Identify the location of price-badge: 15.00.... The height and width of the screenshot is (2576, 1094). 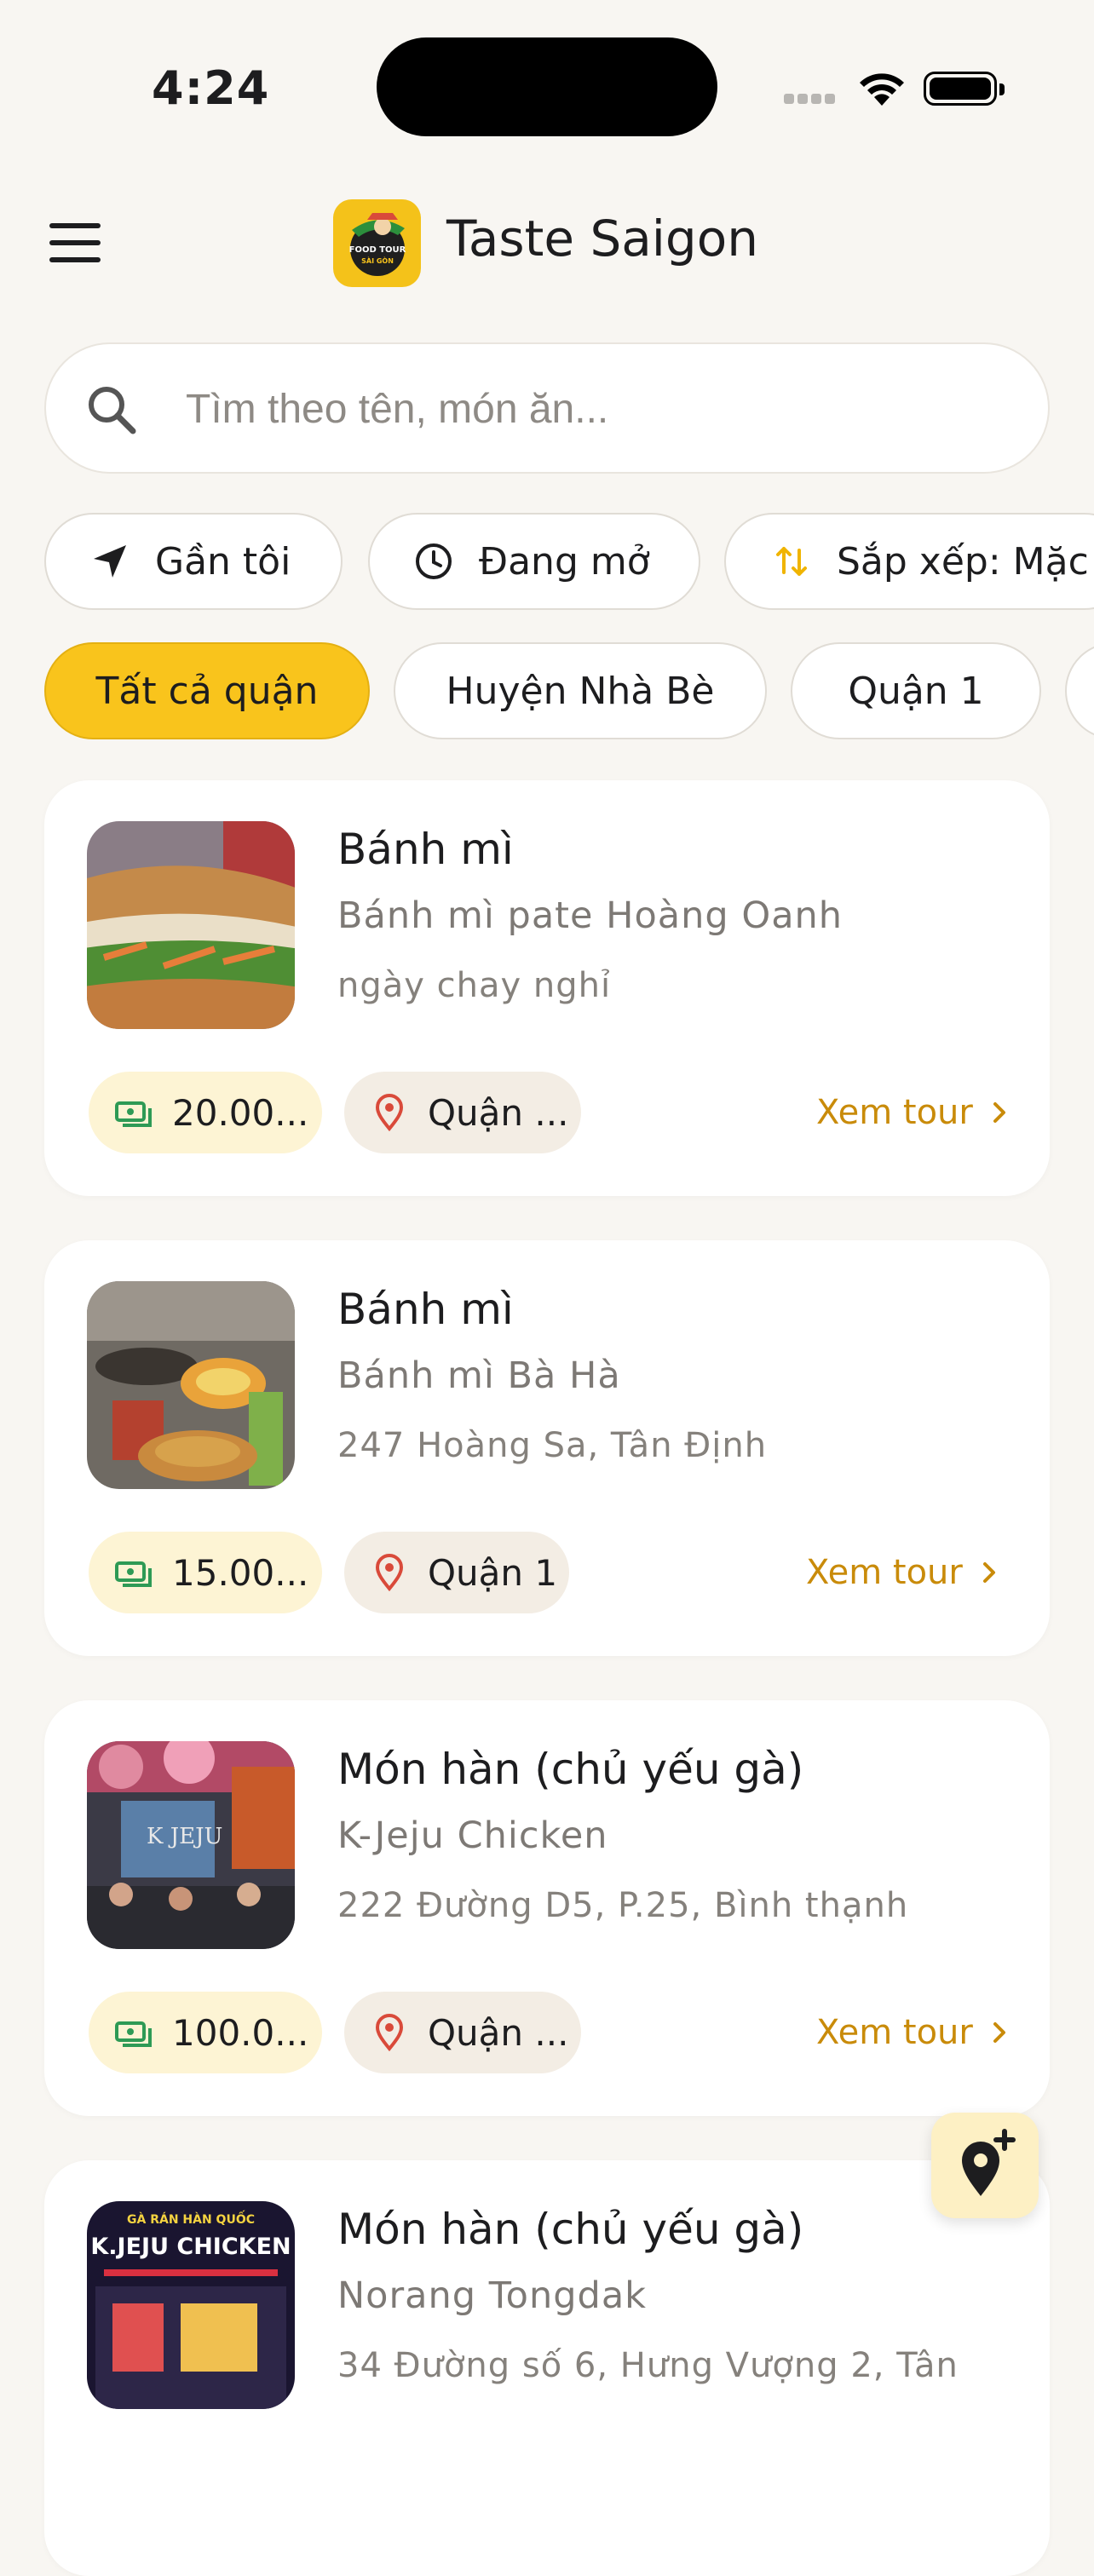
(205, 1573).